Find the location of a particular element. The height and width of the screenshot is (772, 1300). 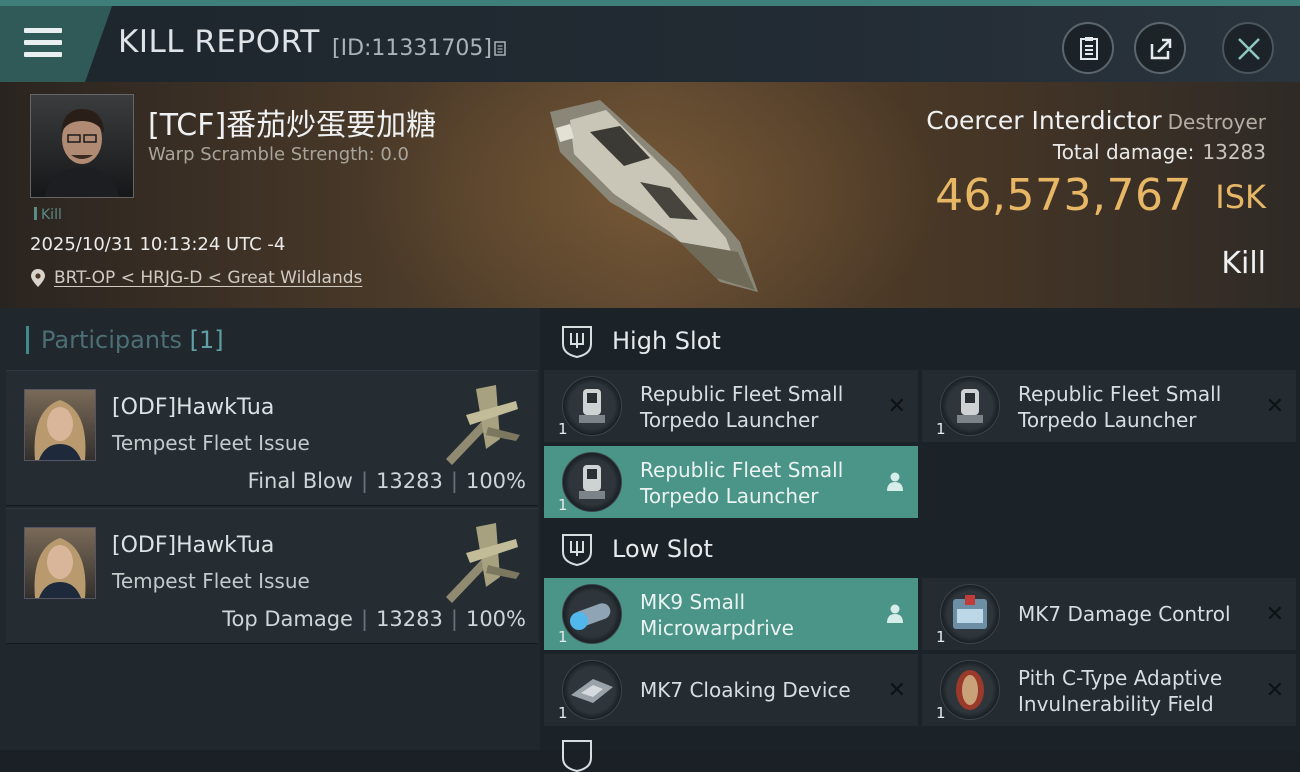

close-icon is located at coordinates (1249, 49).